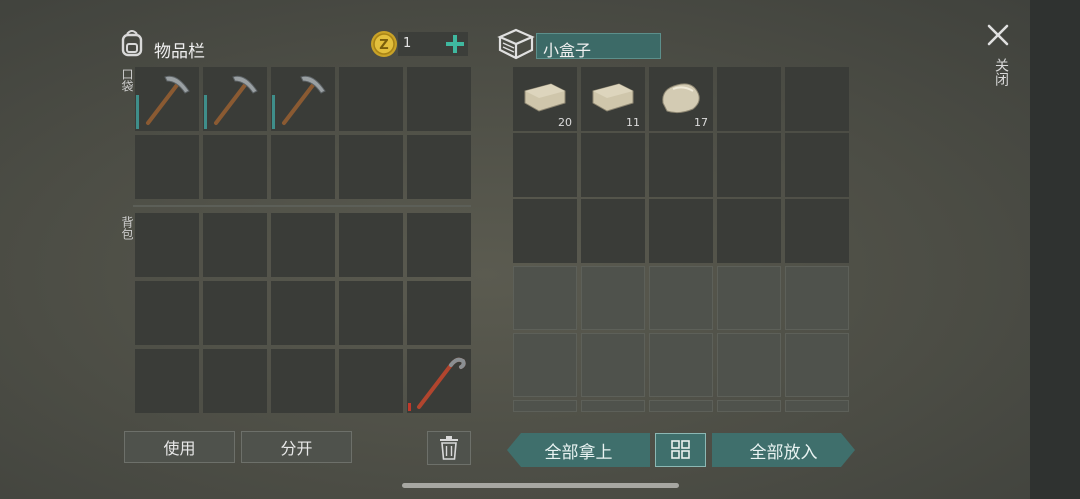 Image resolution: width=1080 pixels, height=499 pixels. I want to click on item-count: 17, so click(701, 122).